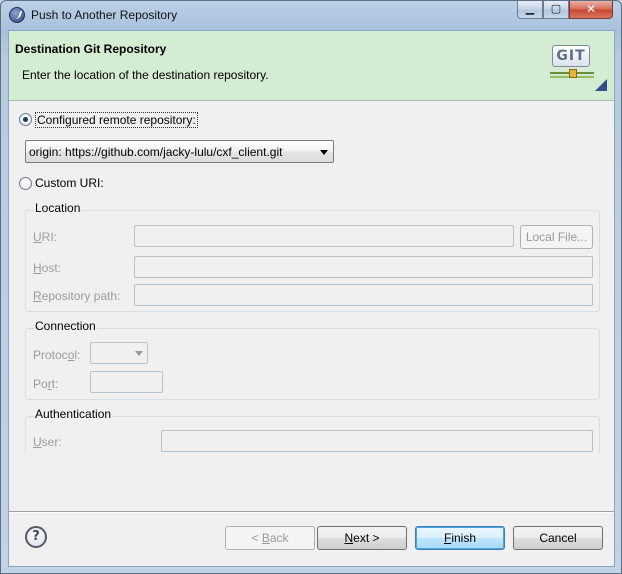 The height and width of the screenshot is (574, 622). What do you see at coordinates (104, 15) in the screenshot?
I see `window-title: Push to Another Repository` at bounding box center [104, 15].